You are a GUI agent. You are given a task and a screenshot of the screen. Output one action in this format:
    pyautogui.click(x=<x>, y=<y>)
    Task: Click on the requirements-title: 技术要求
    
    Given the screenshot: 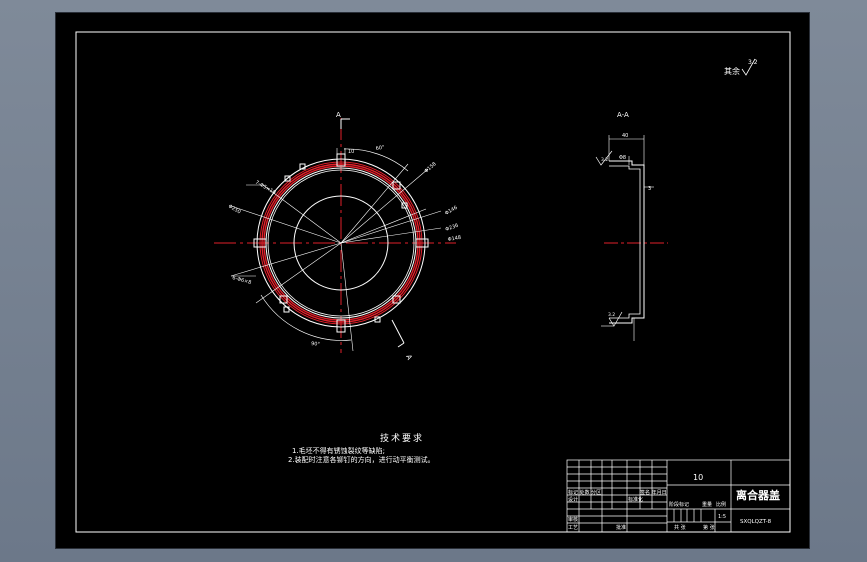 What is the action you would take?
    pyautogui.click(x=402, y=438)
    